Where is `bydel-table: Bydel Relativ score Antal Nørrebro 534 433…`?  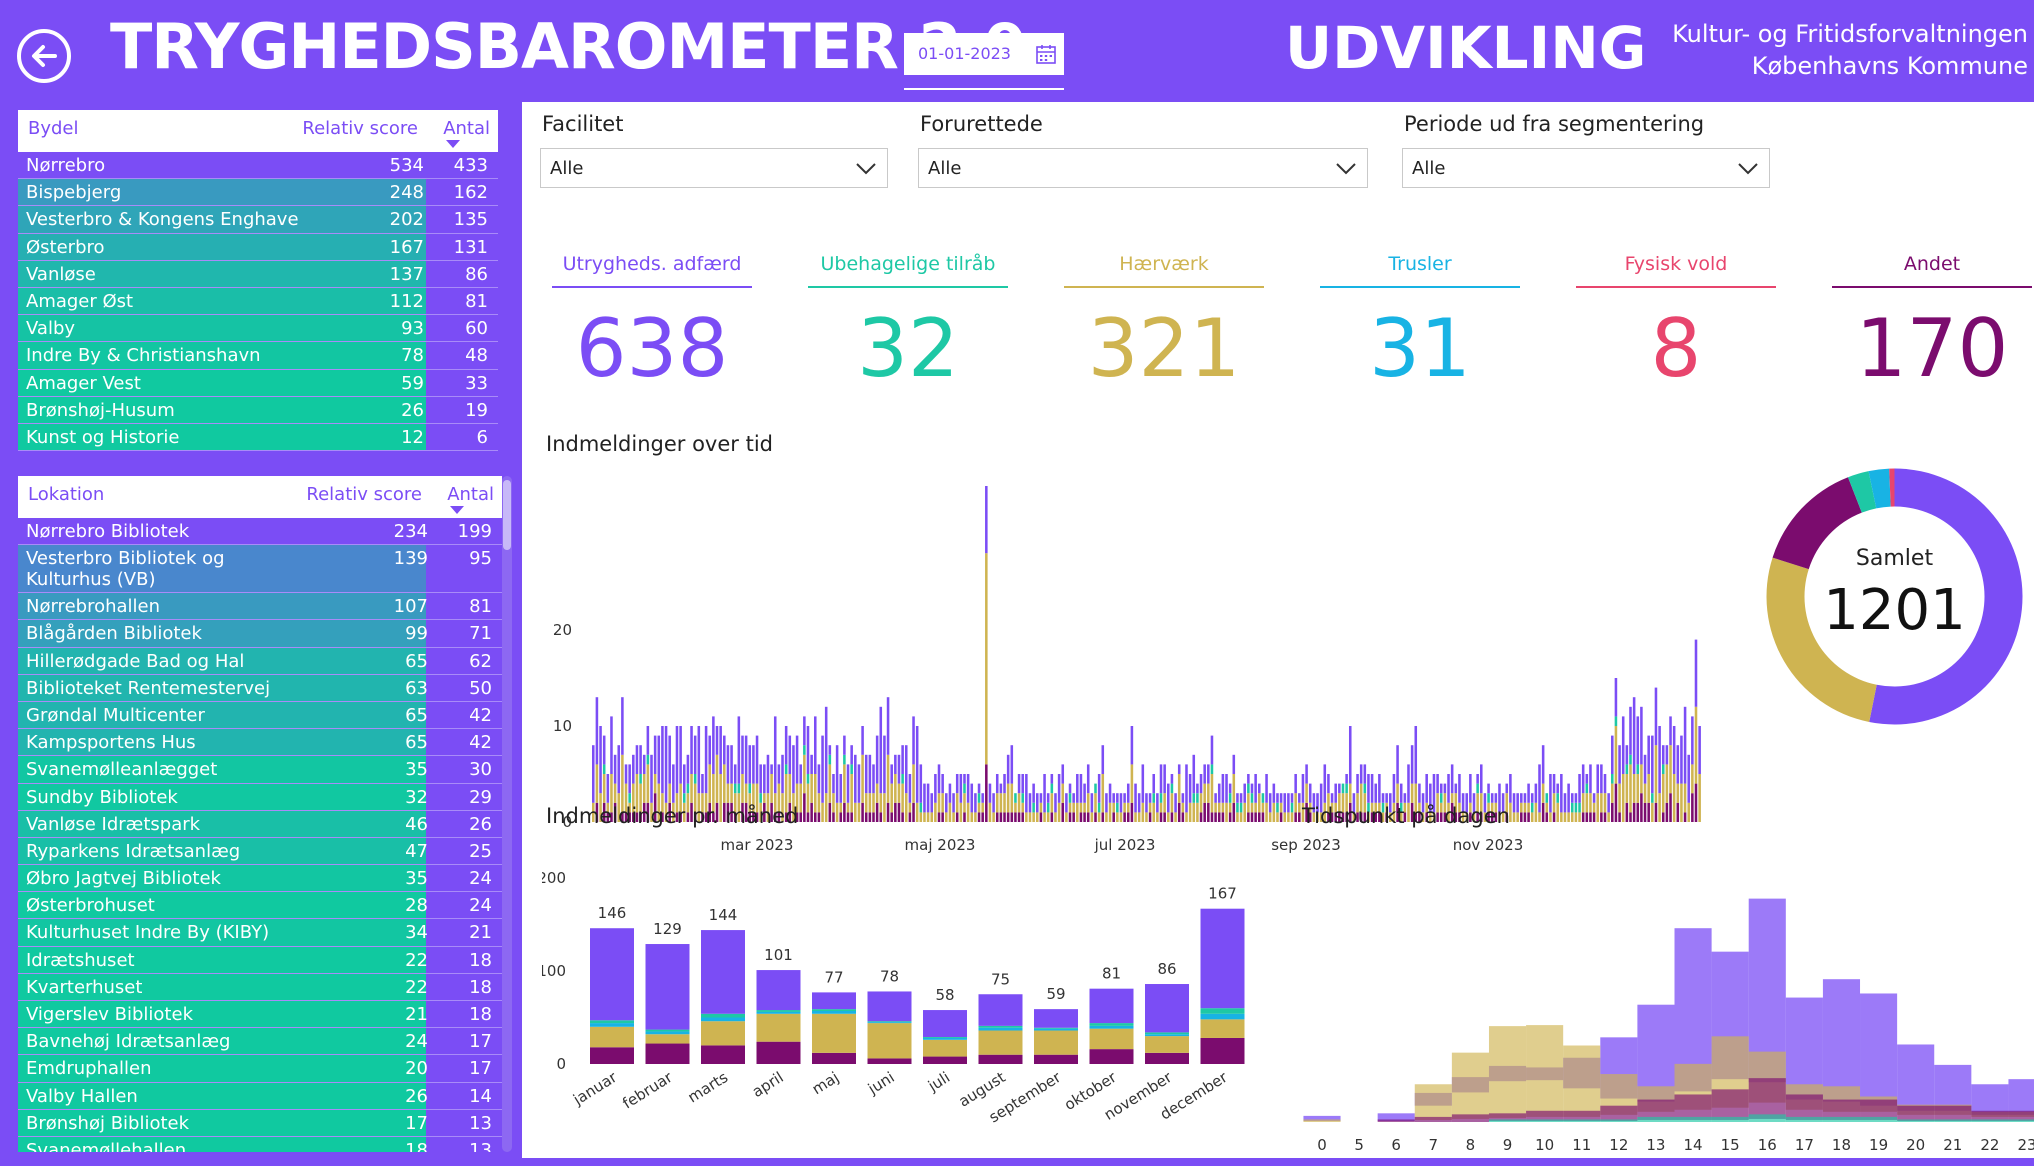 bydel-table: Bydel Relativ score Antal Nørrebro 534 433… is located at coordinates (258, 281).